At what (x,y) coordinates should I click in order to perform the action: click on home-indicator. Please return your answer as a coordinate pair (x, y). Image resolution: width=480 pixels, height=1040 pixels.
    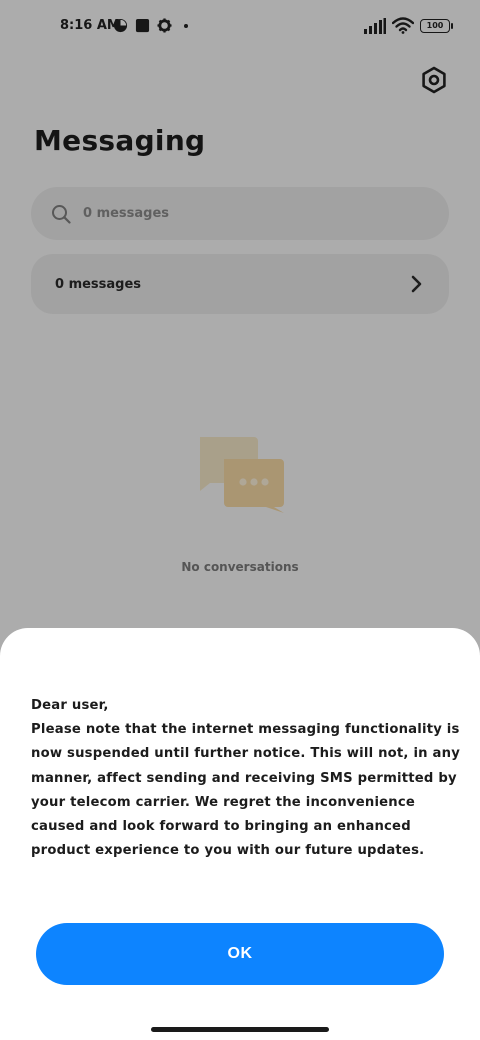
    Looking at the image, I should click on (240, 1029).